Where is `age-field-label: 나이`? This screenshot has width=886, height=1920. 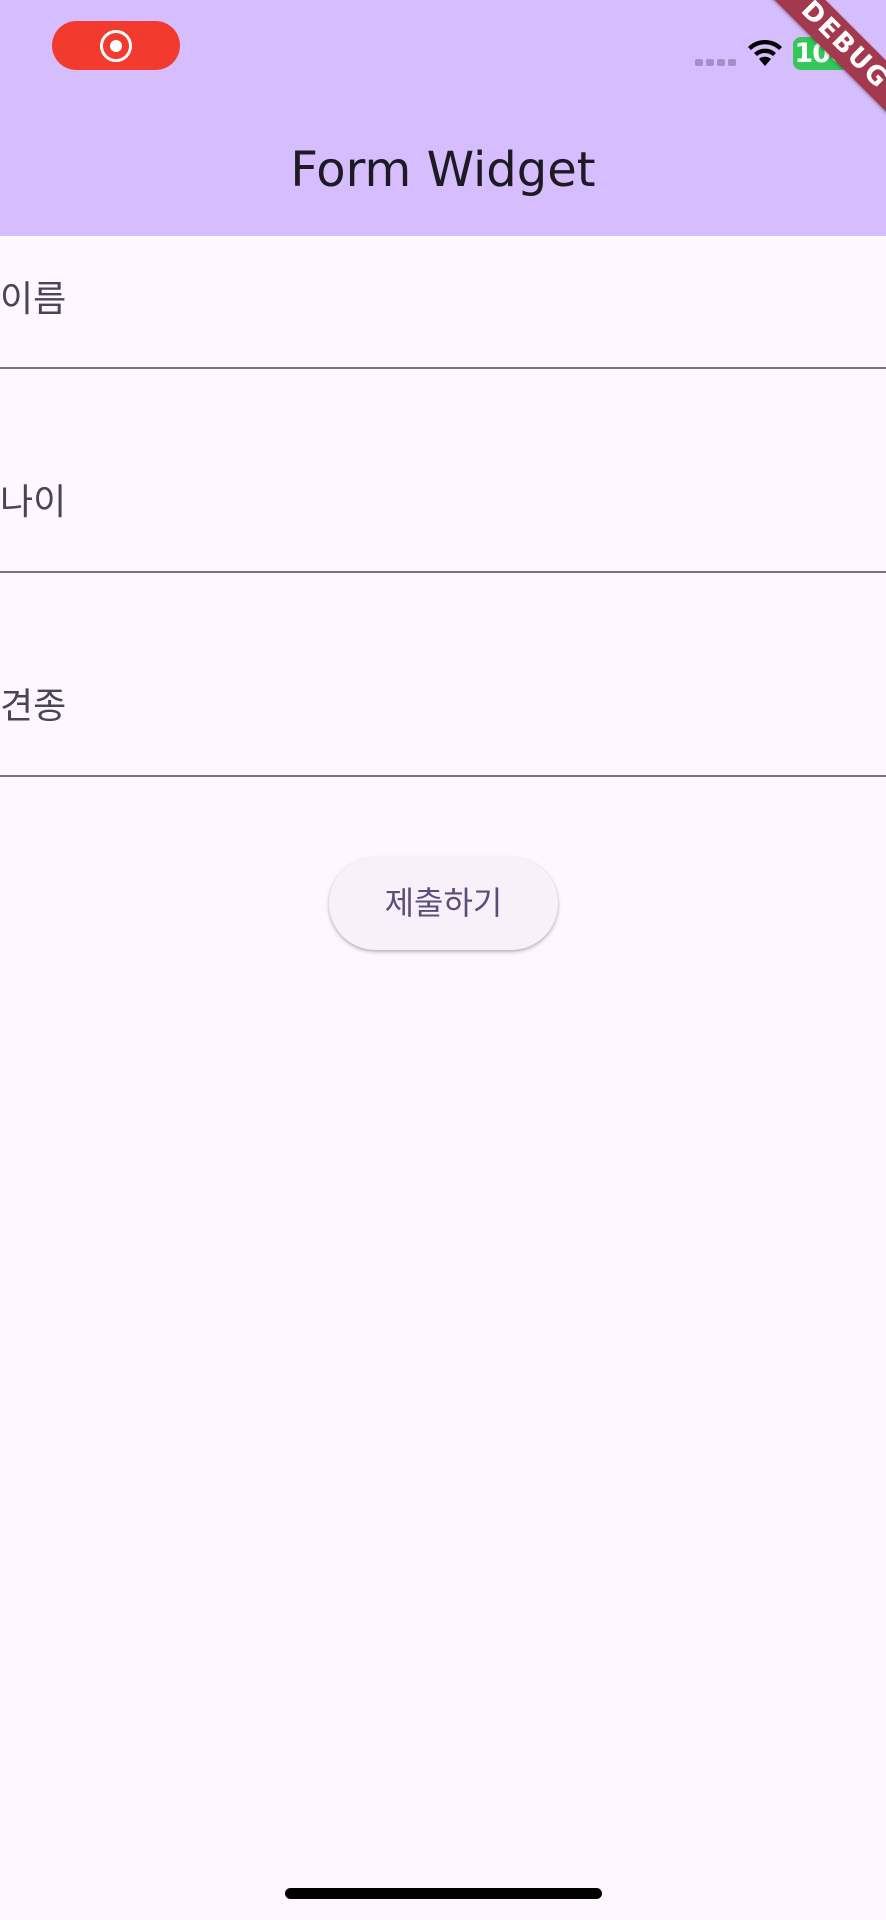 age-field-label: 나이 is located at coordinates (33, 502).